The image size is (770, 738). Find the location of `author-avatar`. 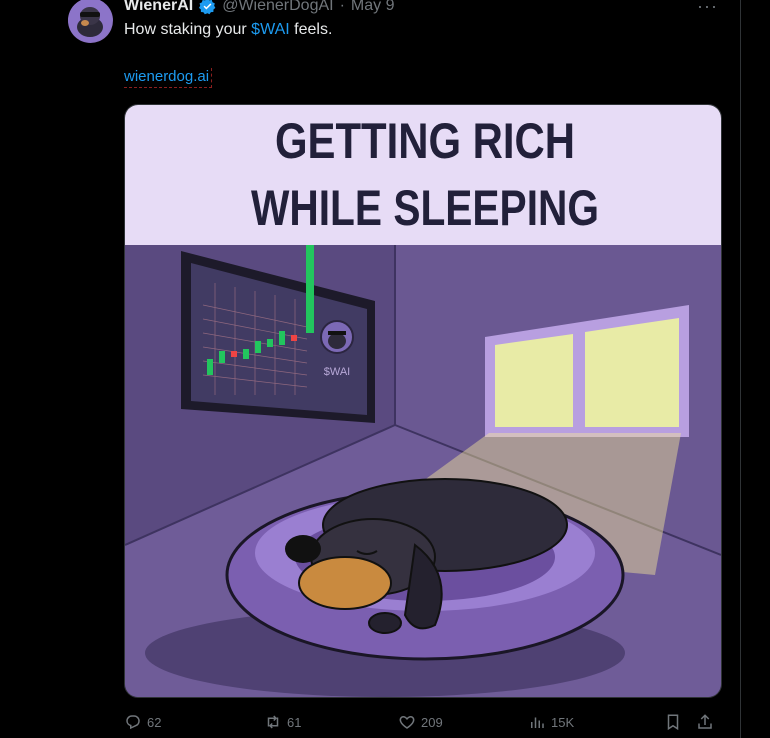

author-avatar is located at coordinates (90, 21).